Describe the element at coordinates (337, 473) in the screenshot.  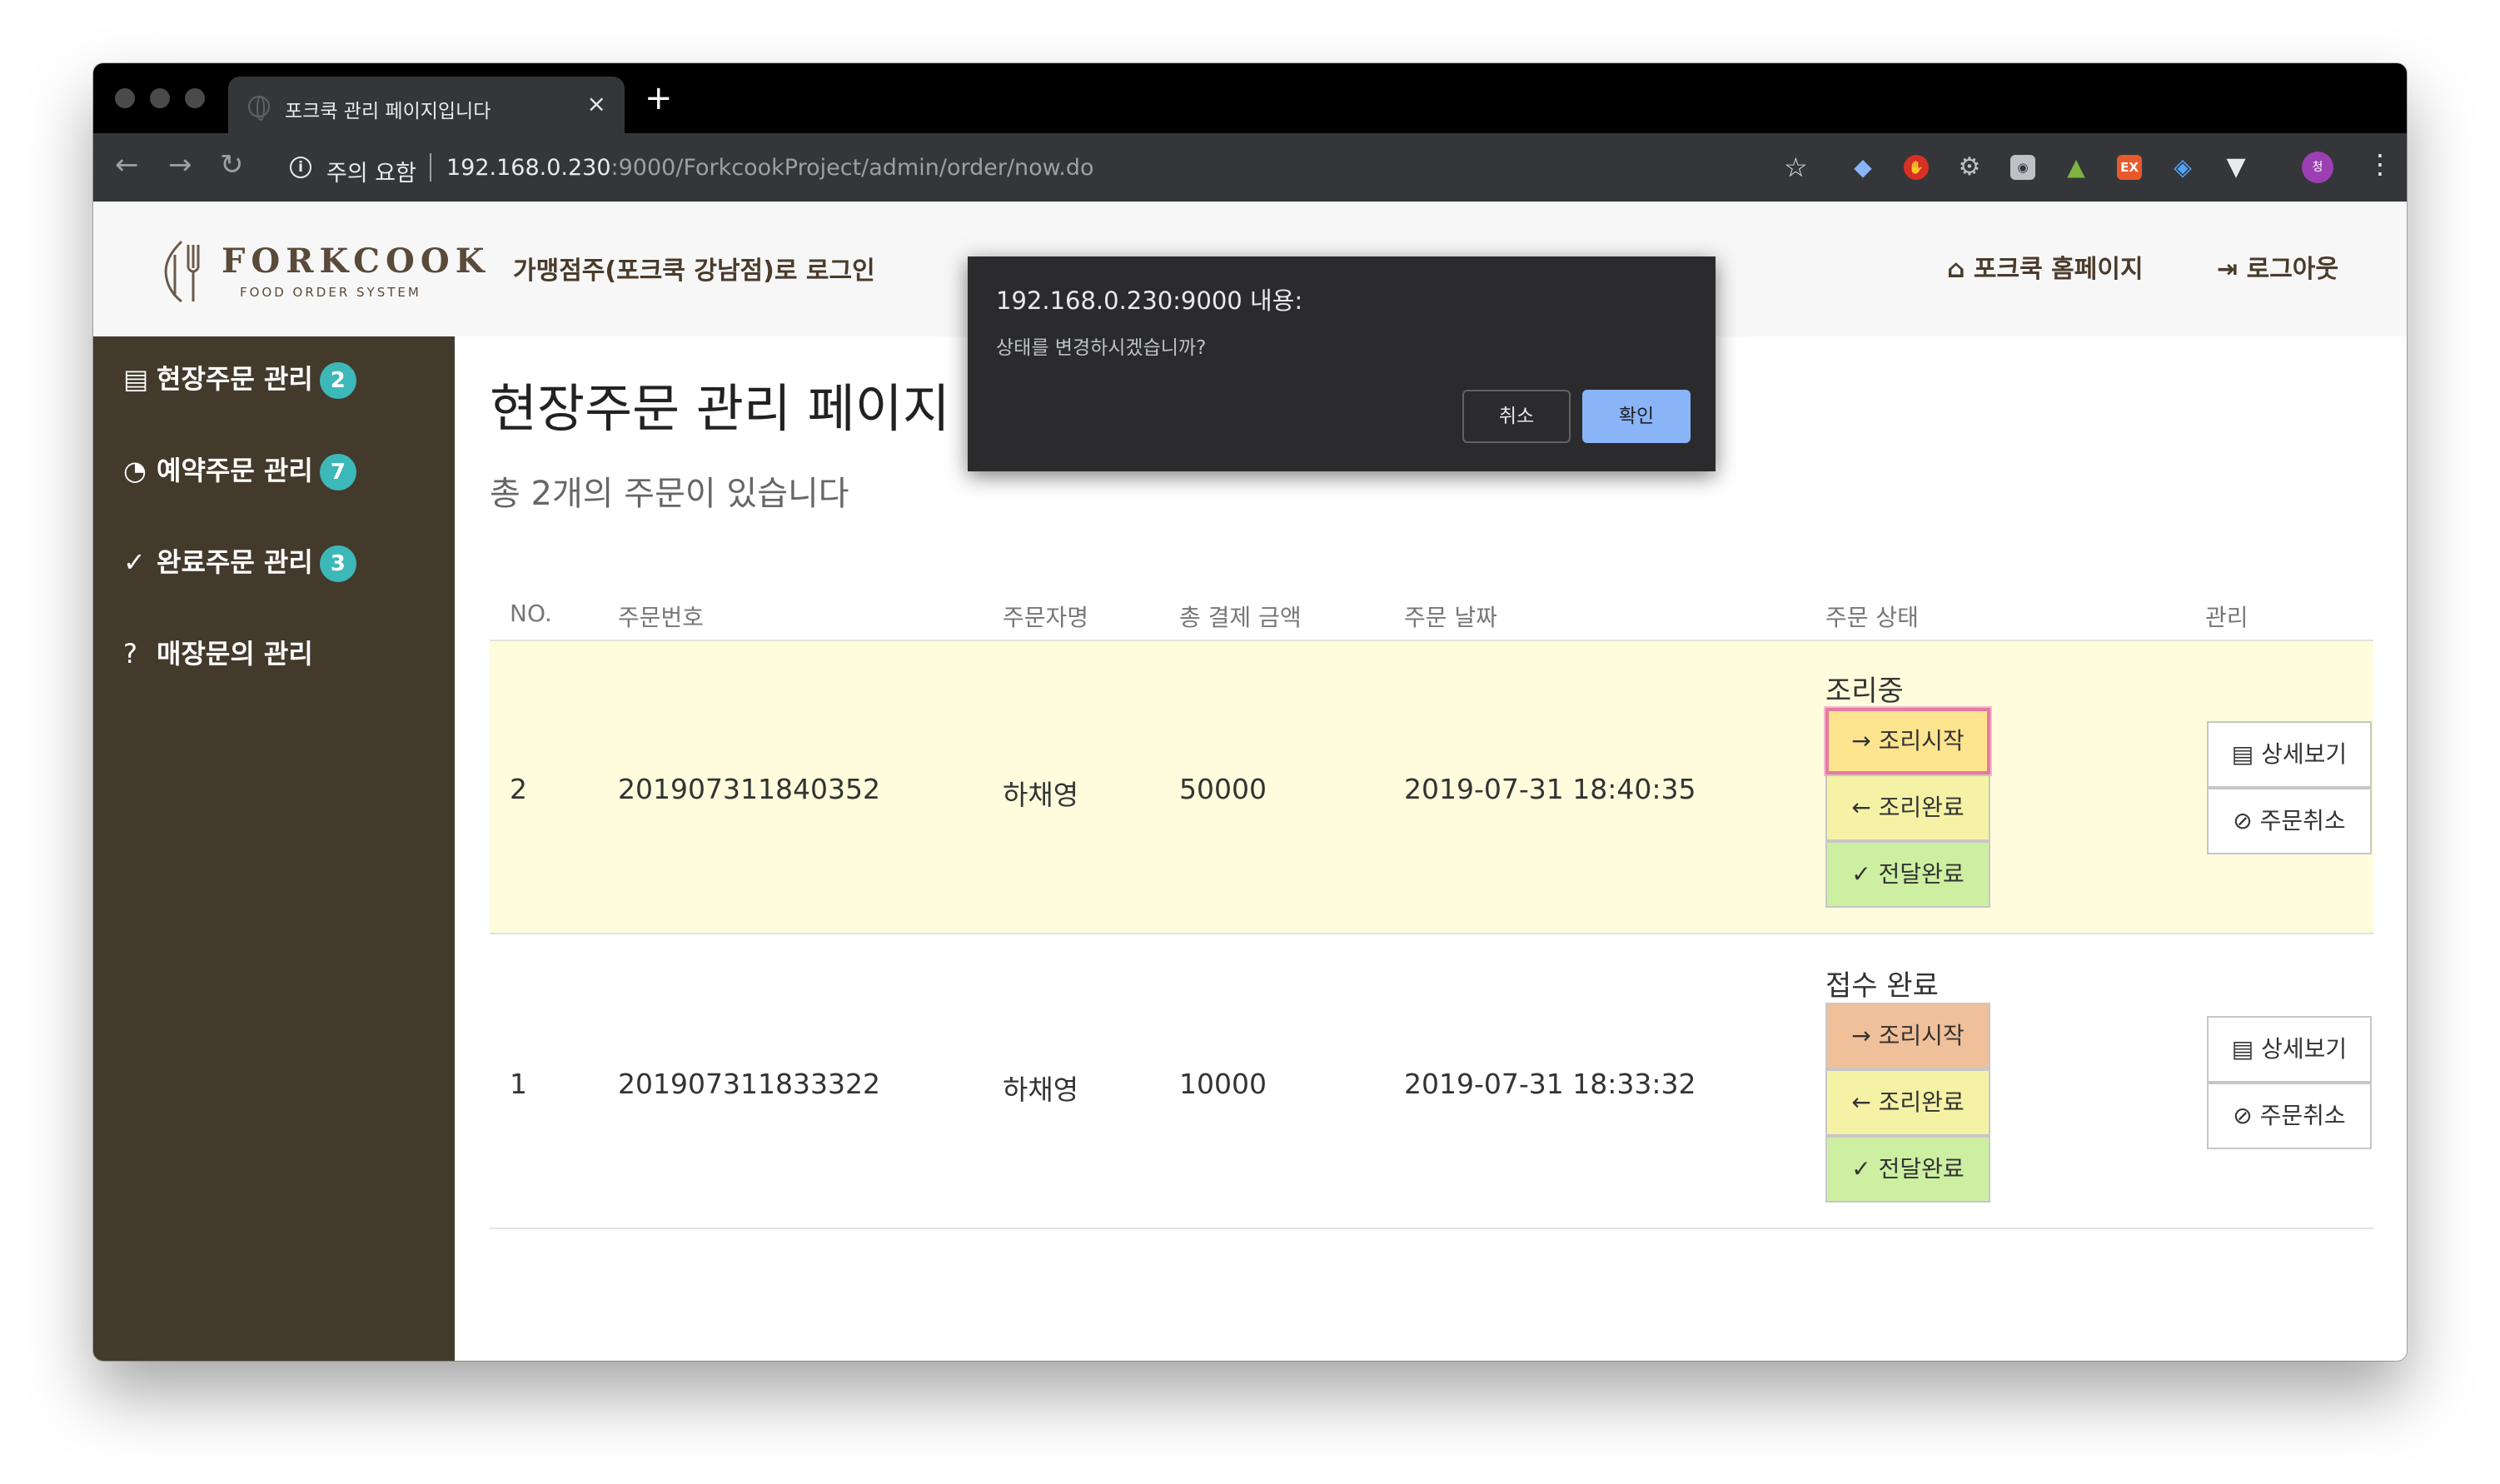
I see `count-badge: 7` at that location.